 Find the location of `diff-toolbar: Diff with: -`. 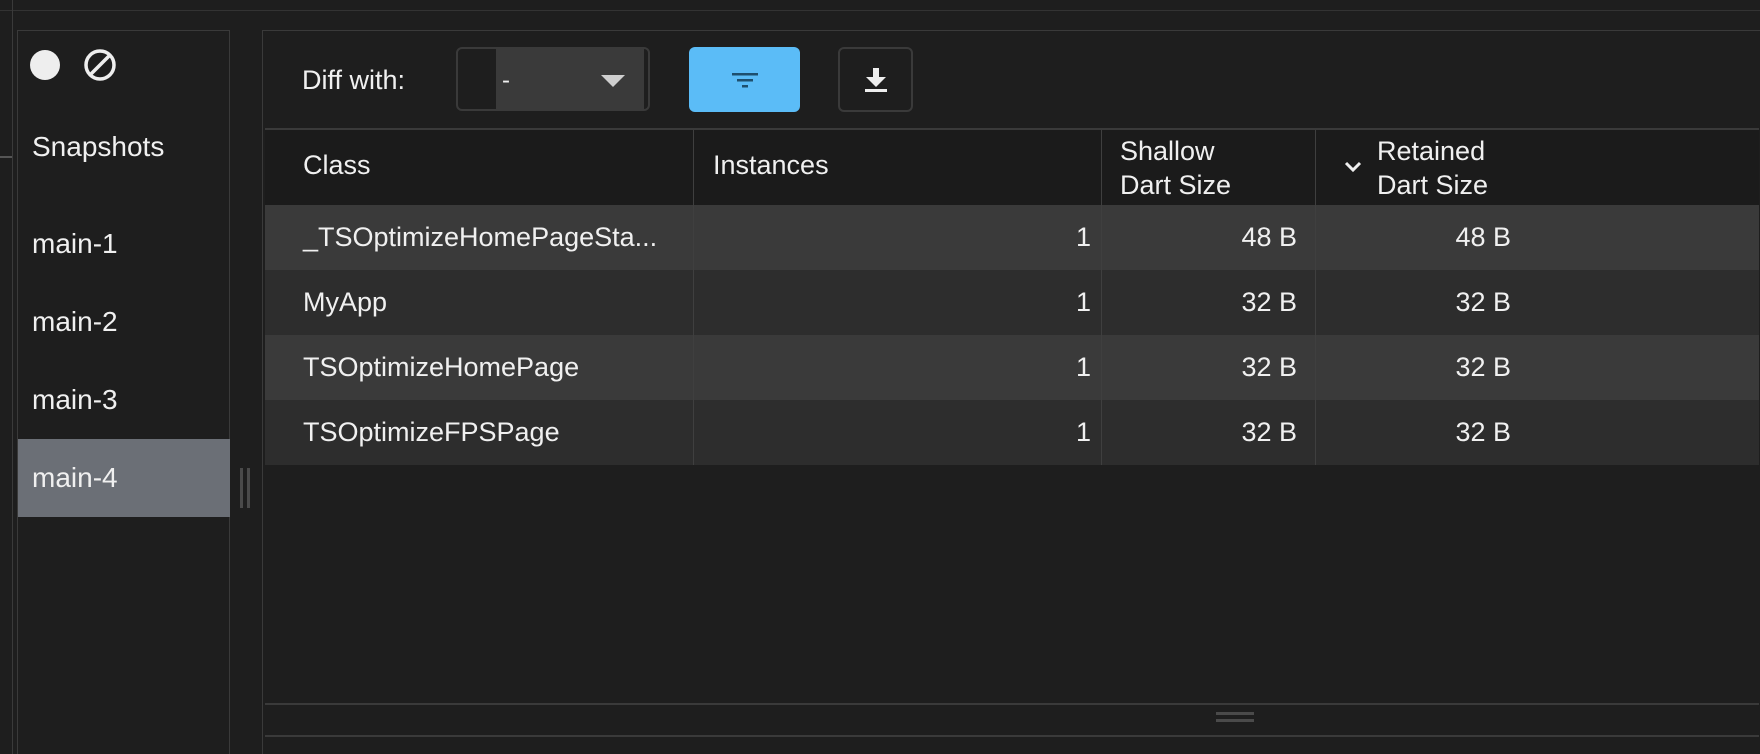

diff-toolbar: Diff with: - is located at coordinates (1011, 79).